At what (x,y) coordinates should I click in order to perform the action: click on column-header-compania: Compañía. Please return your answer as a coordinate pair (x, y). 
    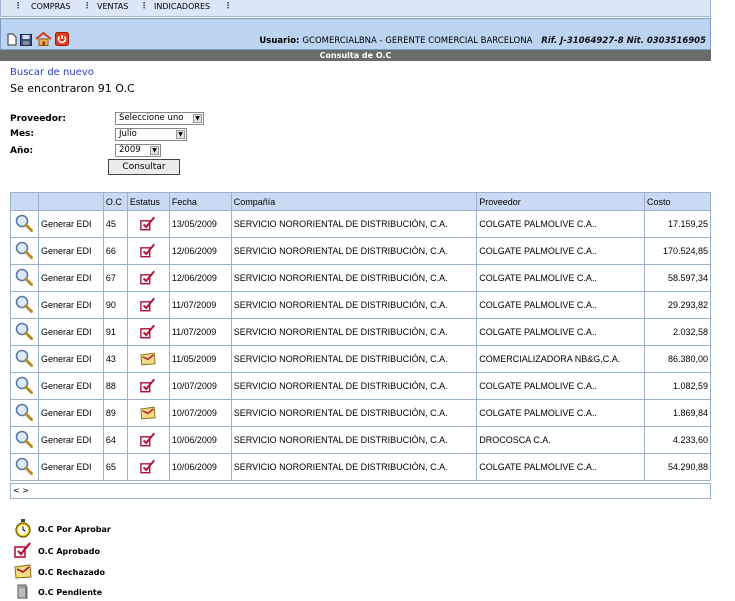
    Looking at the image, I should click on (354, 201).